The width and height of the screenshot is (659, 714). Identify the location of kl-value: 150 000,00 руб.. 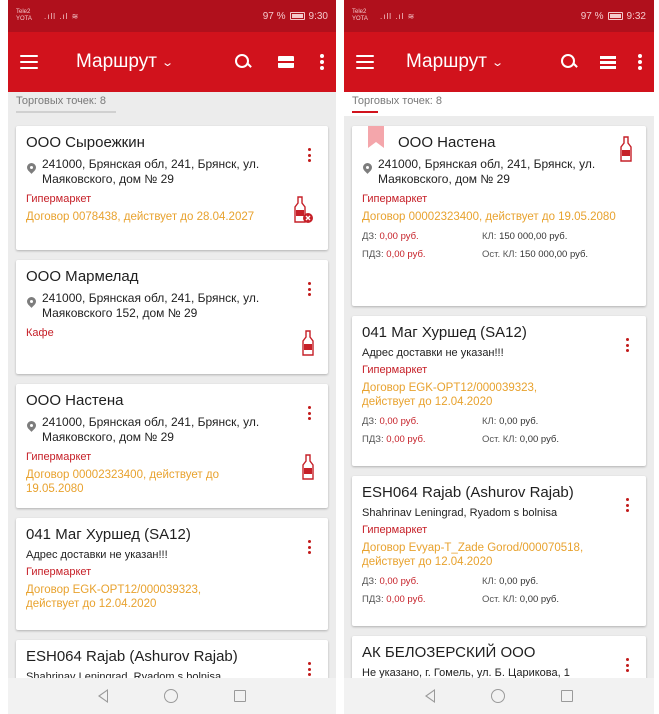
(533, 236).